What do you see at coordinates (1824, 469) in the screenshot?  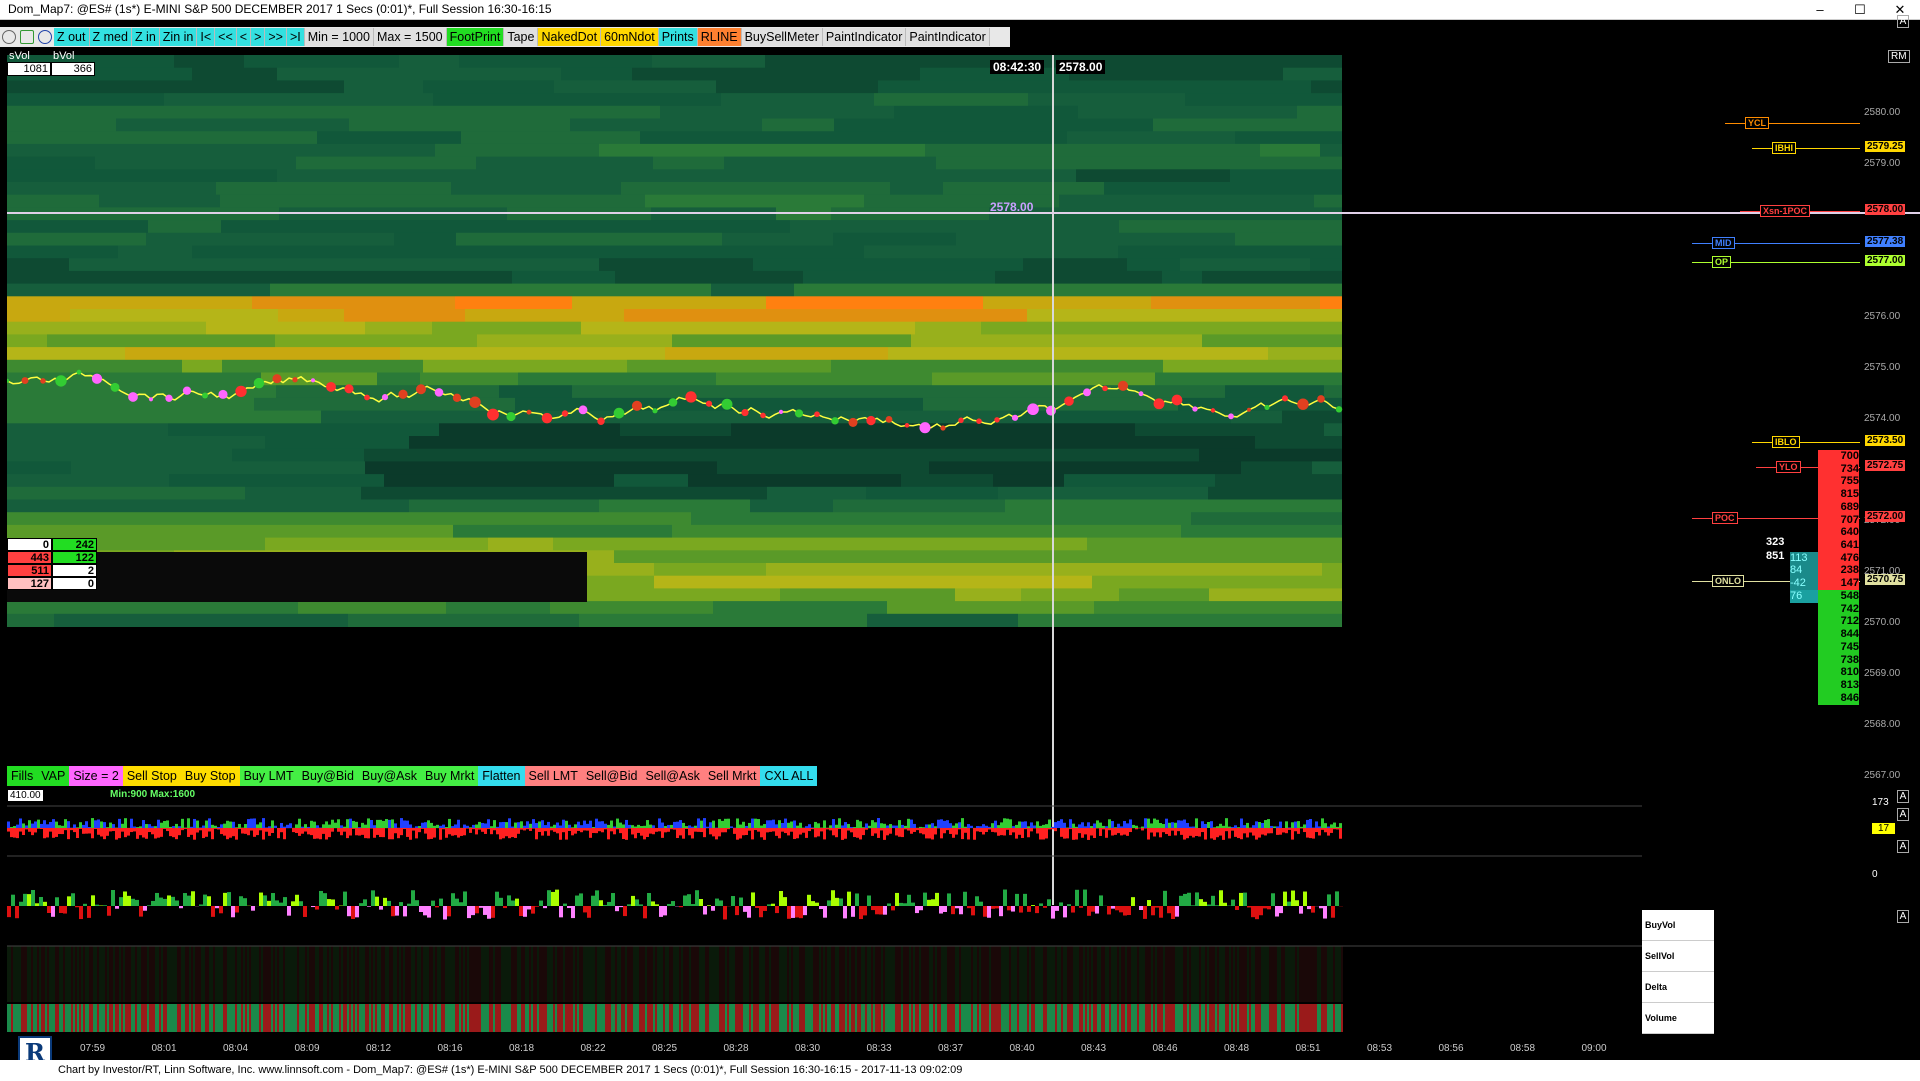 I see `dom-row: 734` at bounding box center [1824, 469].